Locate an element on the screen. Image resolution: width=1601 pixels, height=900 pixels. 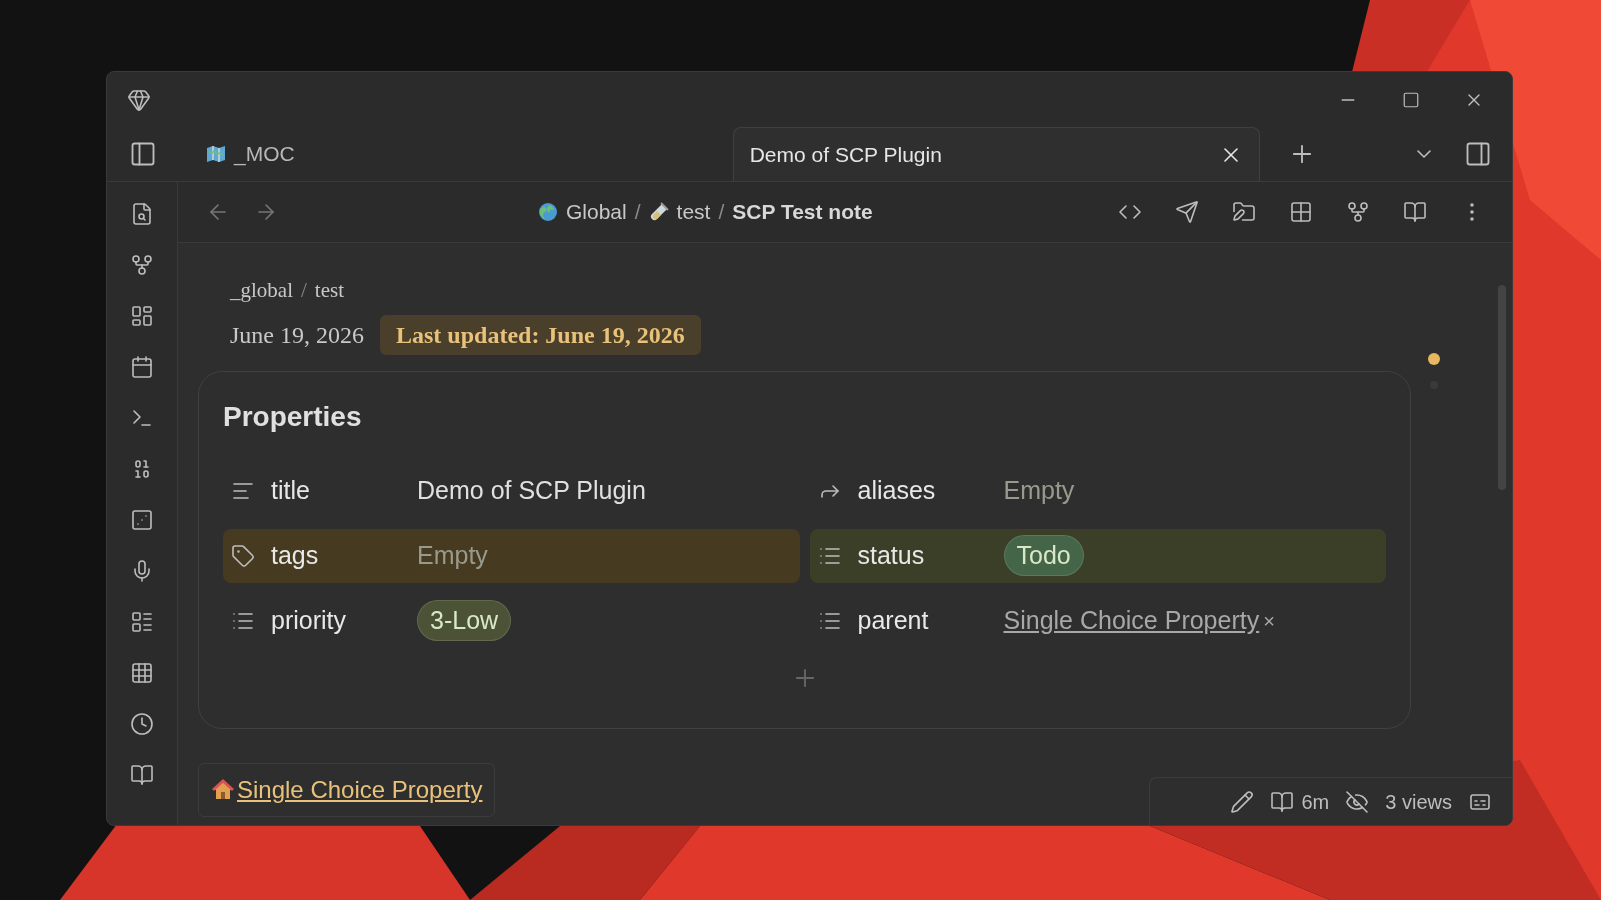
graph-icon is located at coordinates (142, 265).